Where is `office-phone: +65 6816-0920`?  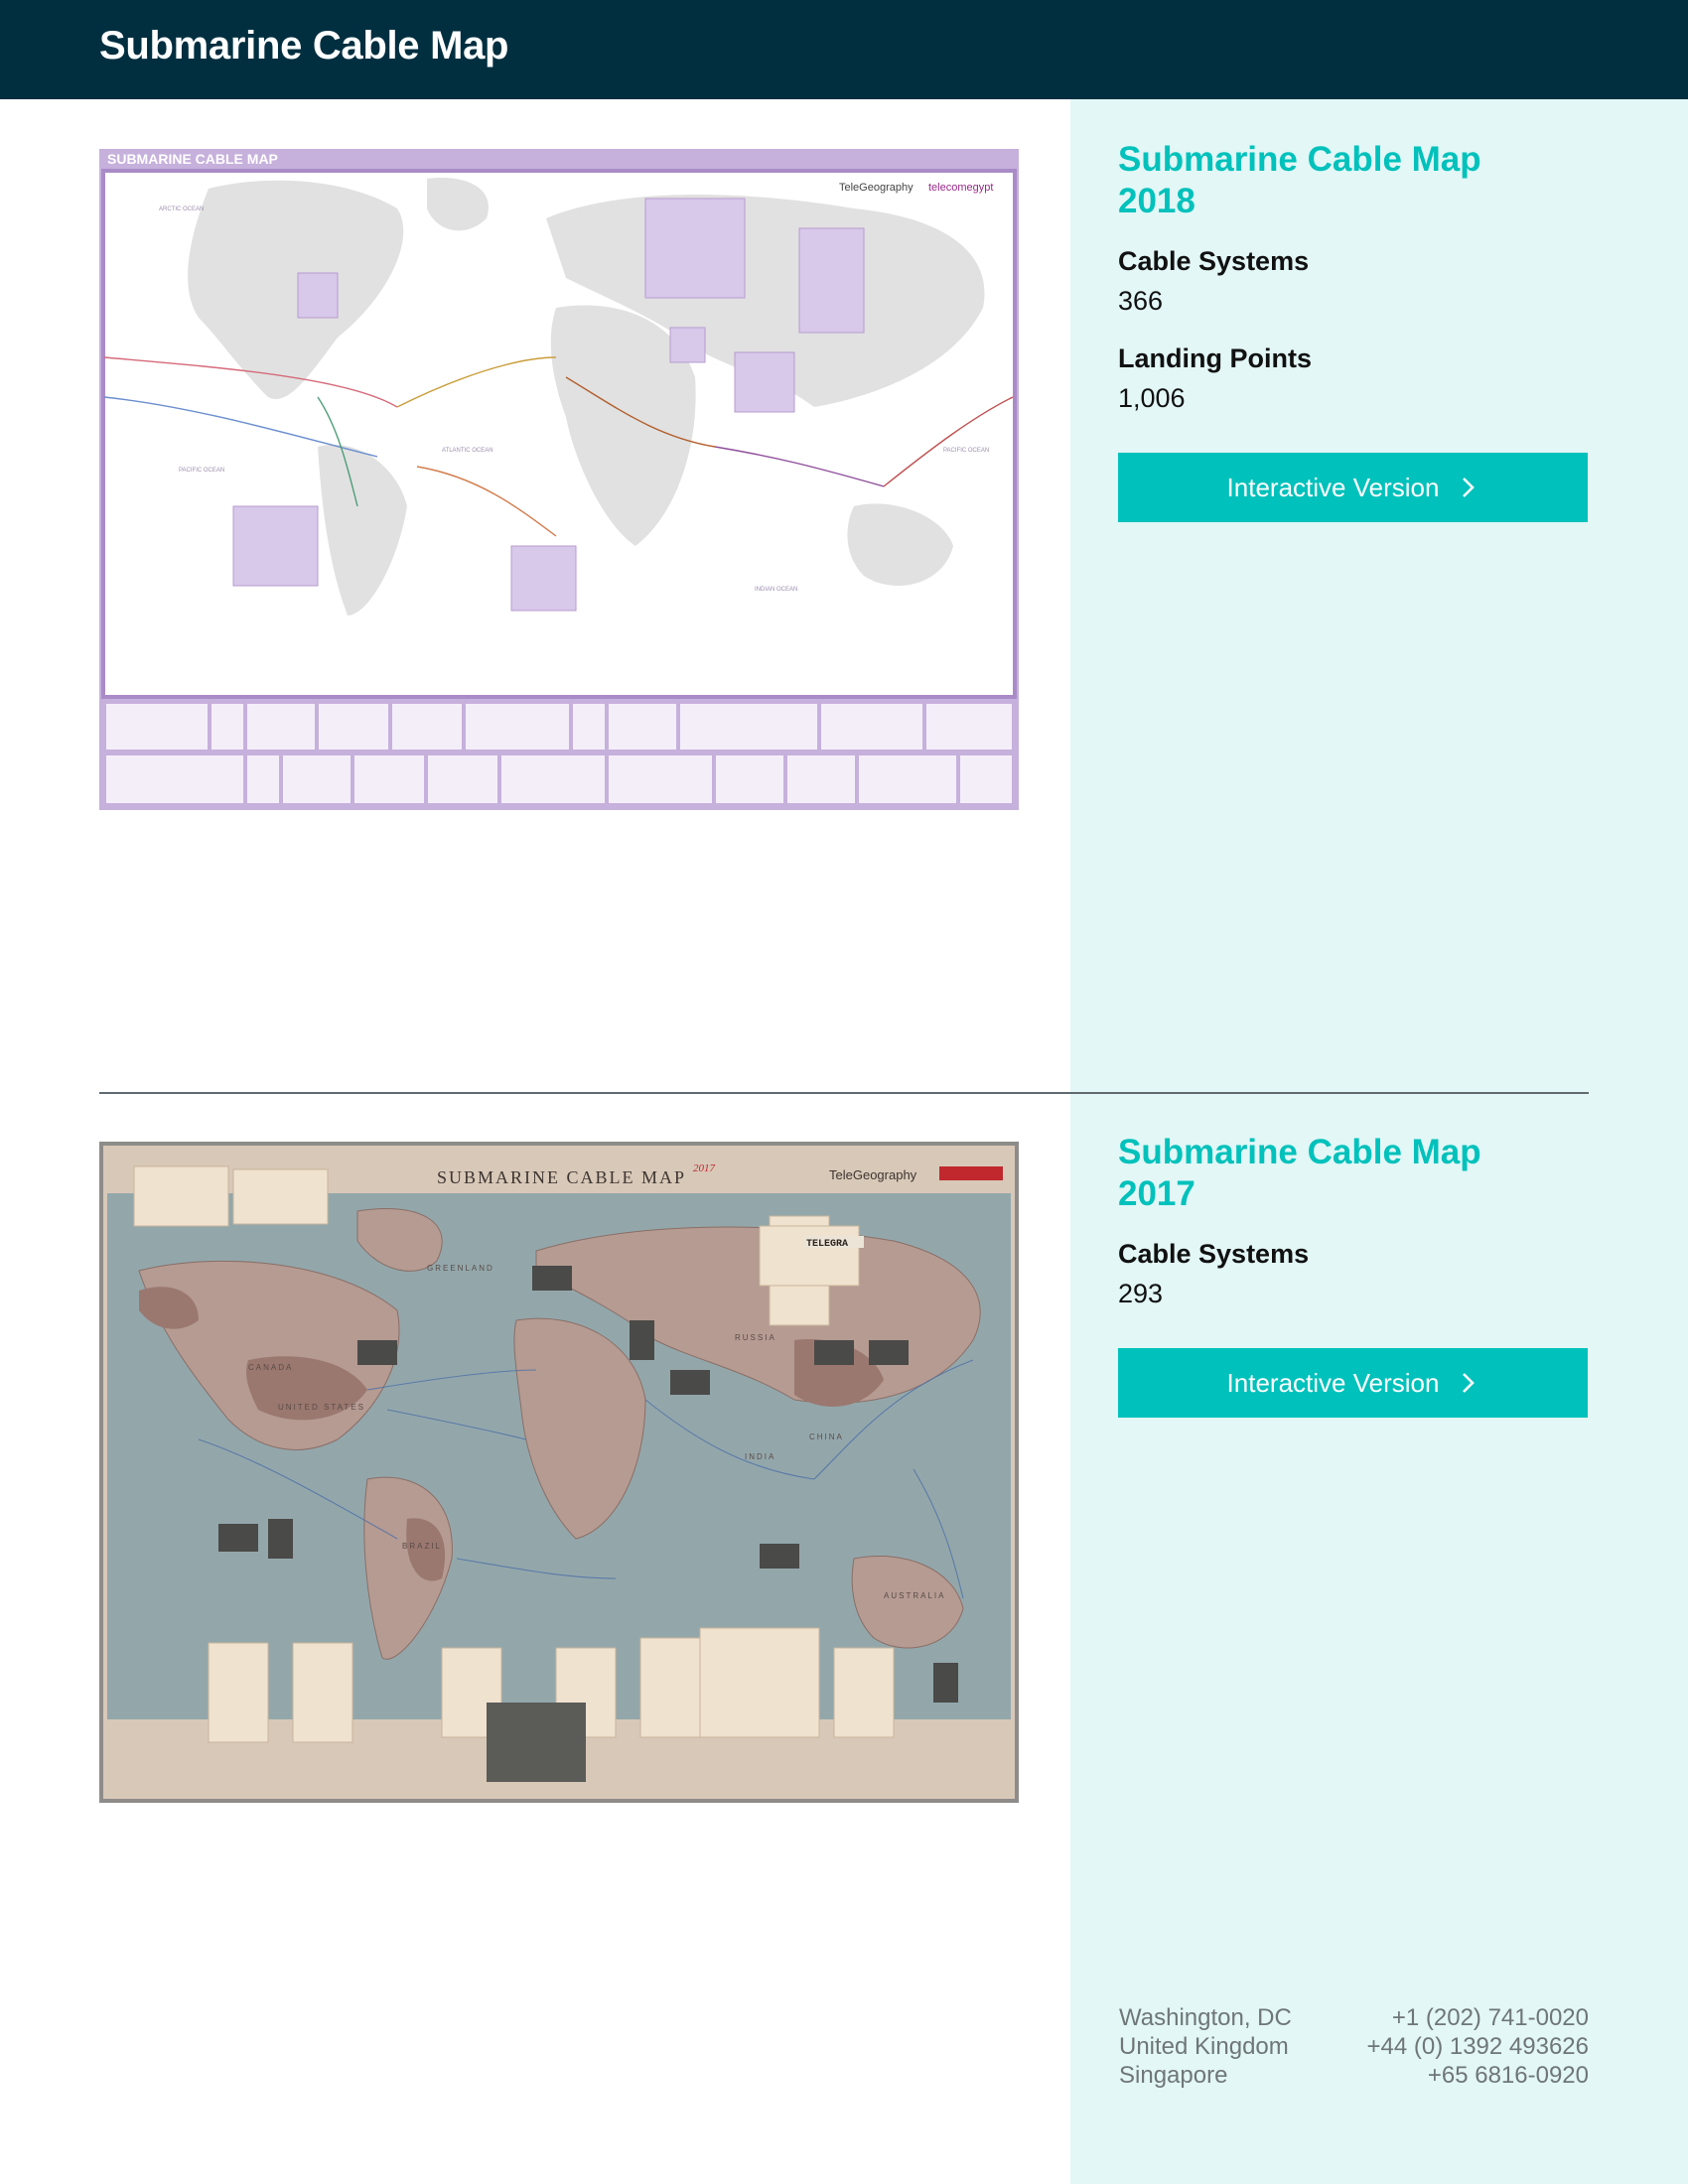
office-phone: +65 6816-0920 is located at coordinates (1508, 2075).